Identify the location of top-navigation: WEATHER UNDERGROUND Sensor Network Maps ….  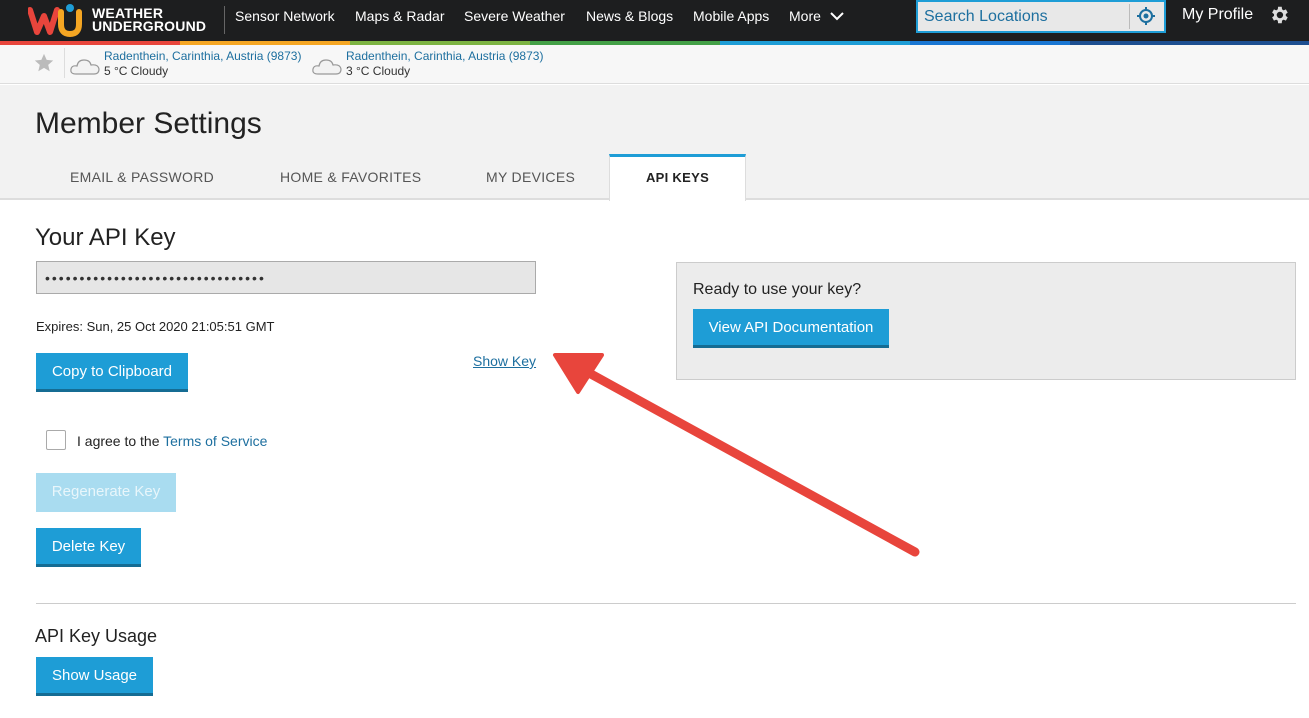
(654, 20).